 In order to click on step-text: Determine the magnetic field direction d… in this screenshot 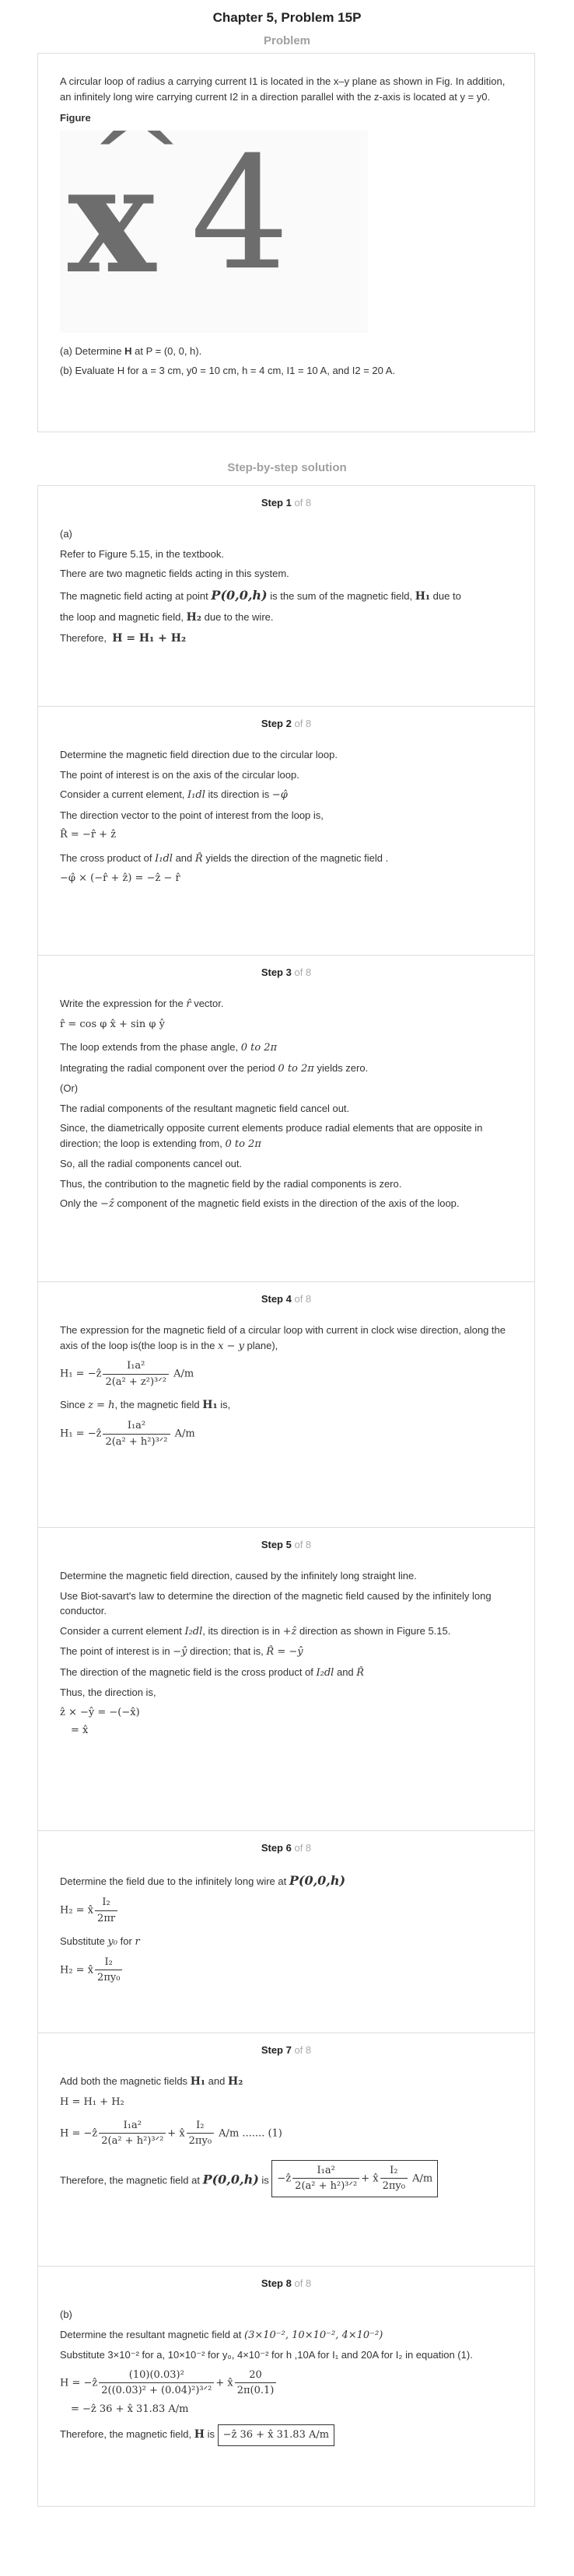, I will do `click(199, 754)`.